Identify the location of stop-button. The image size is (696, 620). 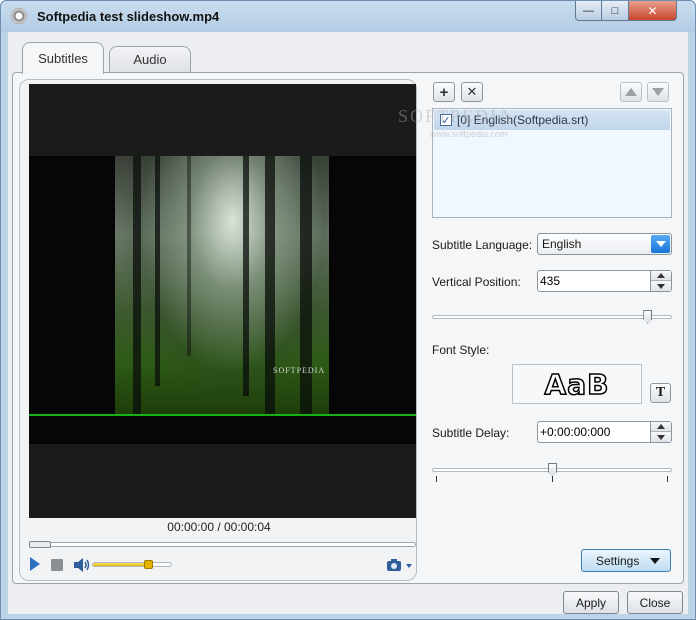
(57, 565).